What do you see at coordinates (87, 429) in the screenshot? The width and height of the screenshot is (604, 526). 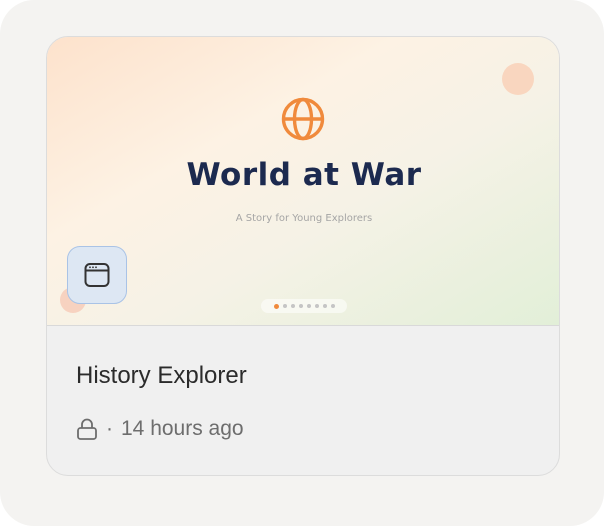 I see `lock-icon` at bounding box center [87, 429].